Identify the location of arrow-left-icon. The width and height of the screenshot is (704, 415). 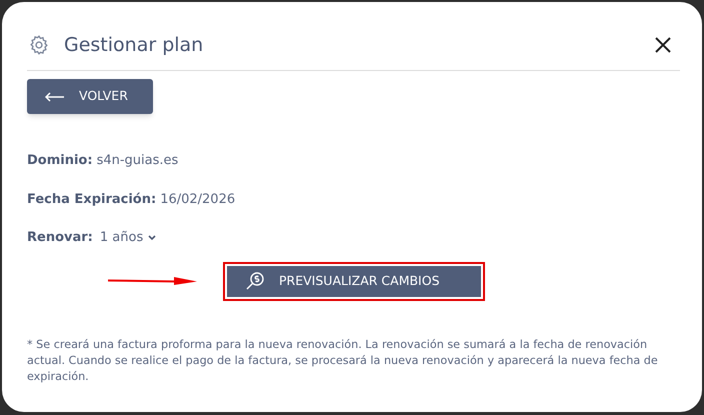
(55, 97).